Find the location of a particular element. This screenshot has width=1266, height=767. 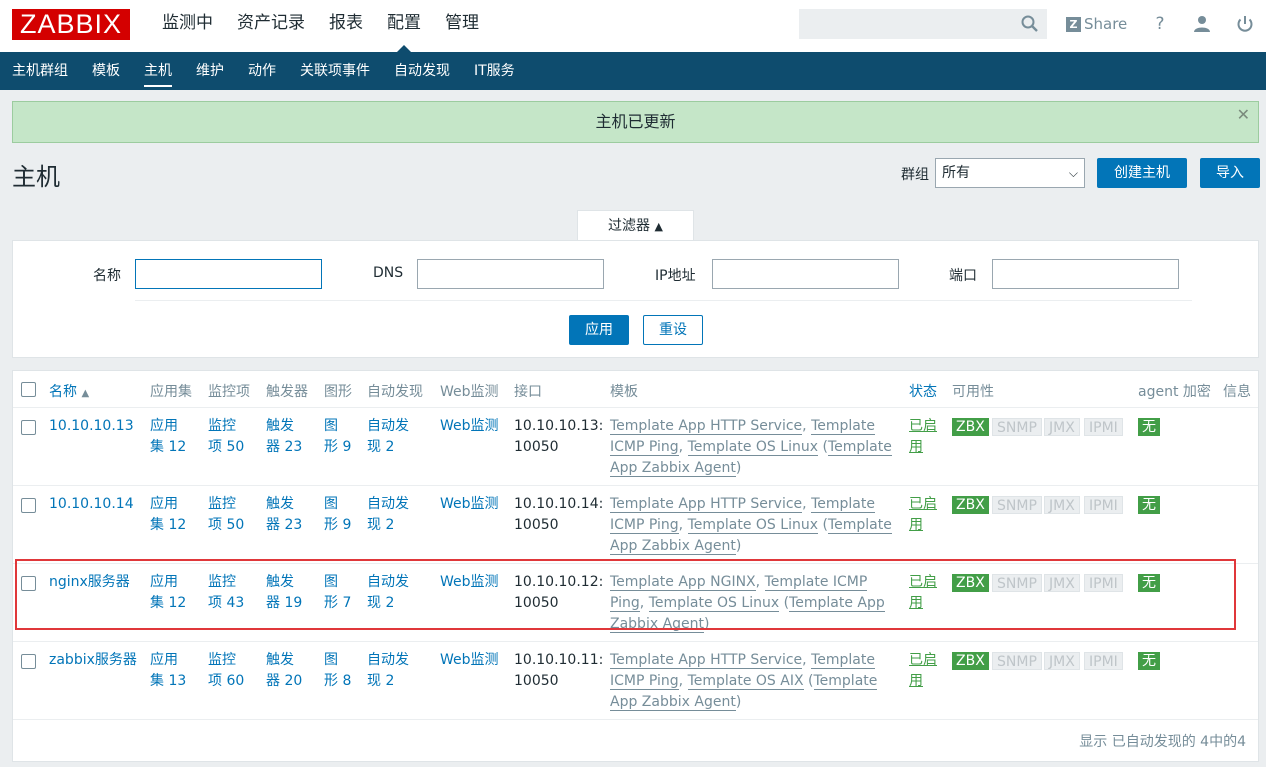

filter-tab-label: 过滤器 is located at coordinates (629, 226).